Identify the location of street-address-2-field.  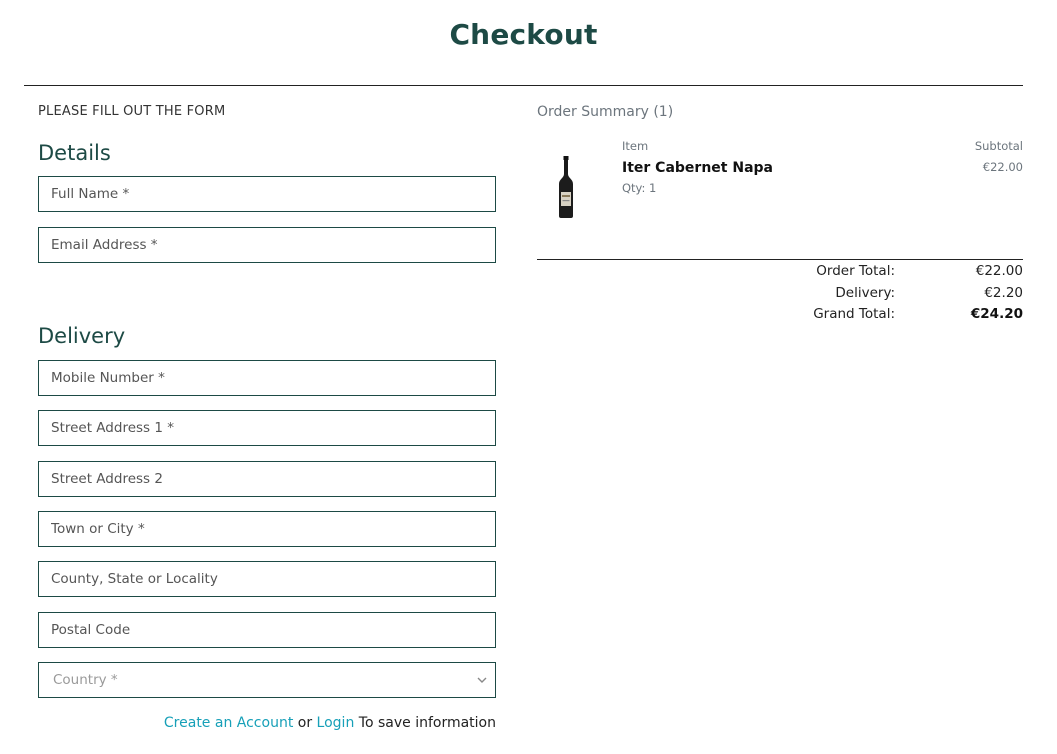
(267, 479).